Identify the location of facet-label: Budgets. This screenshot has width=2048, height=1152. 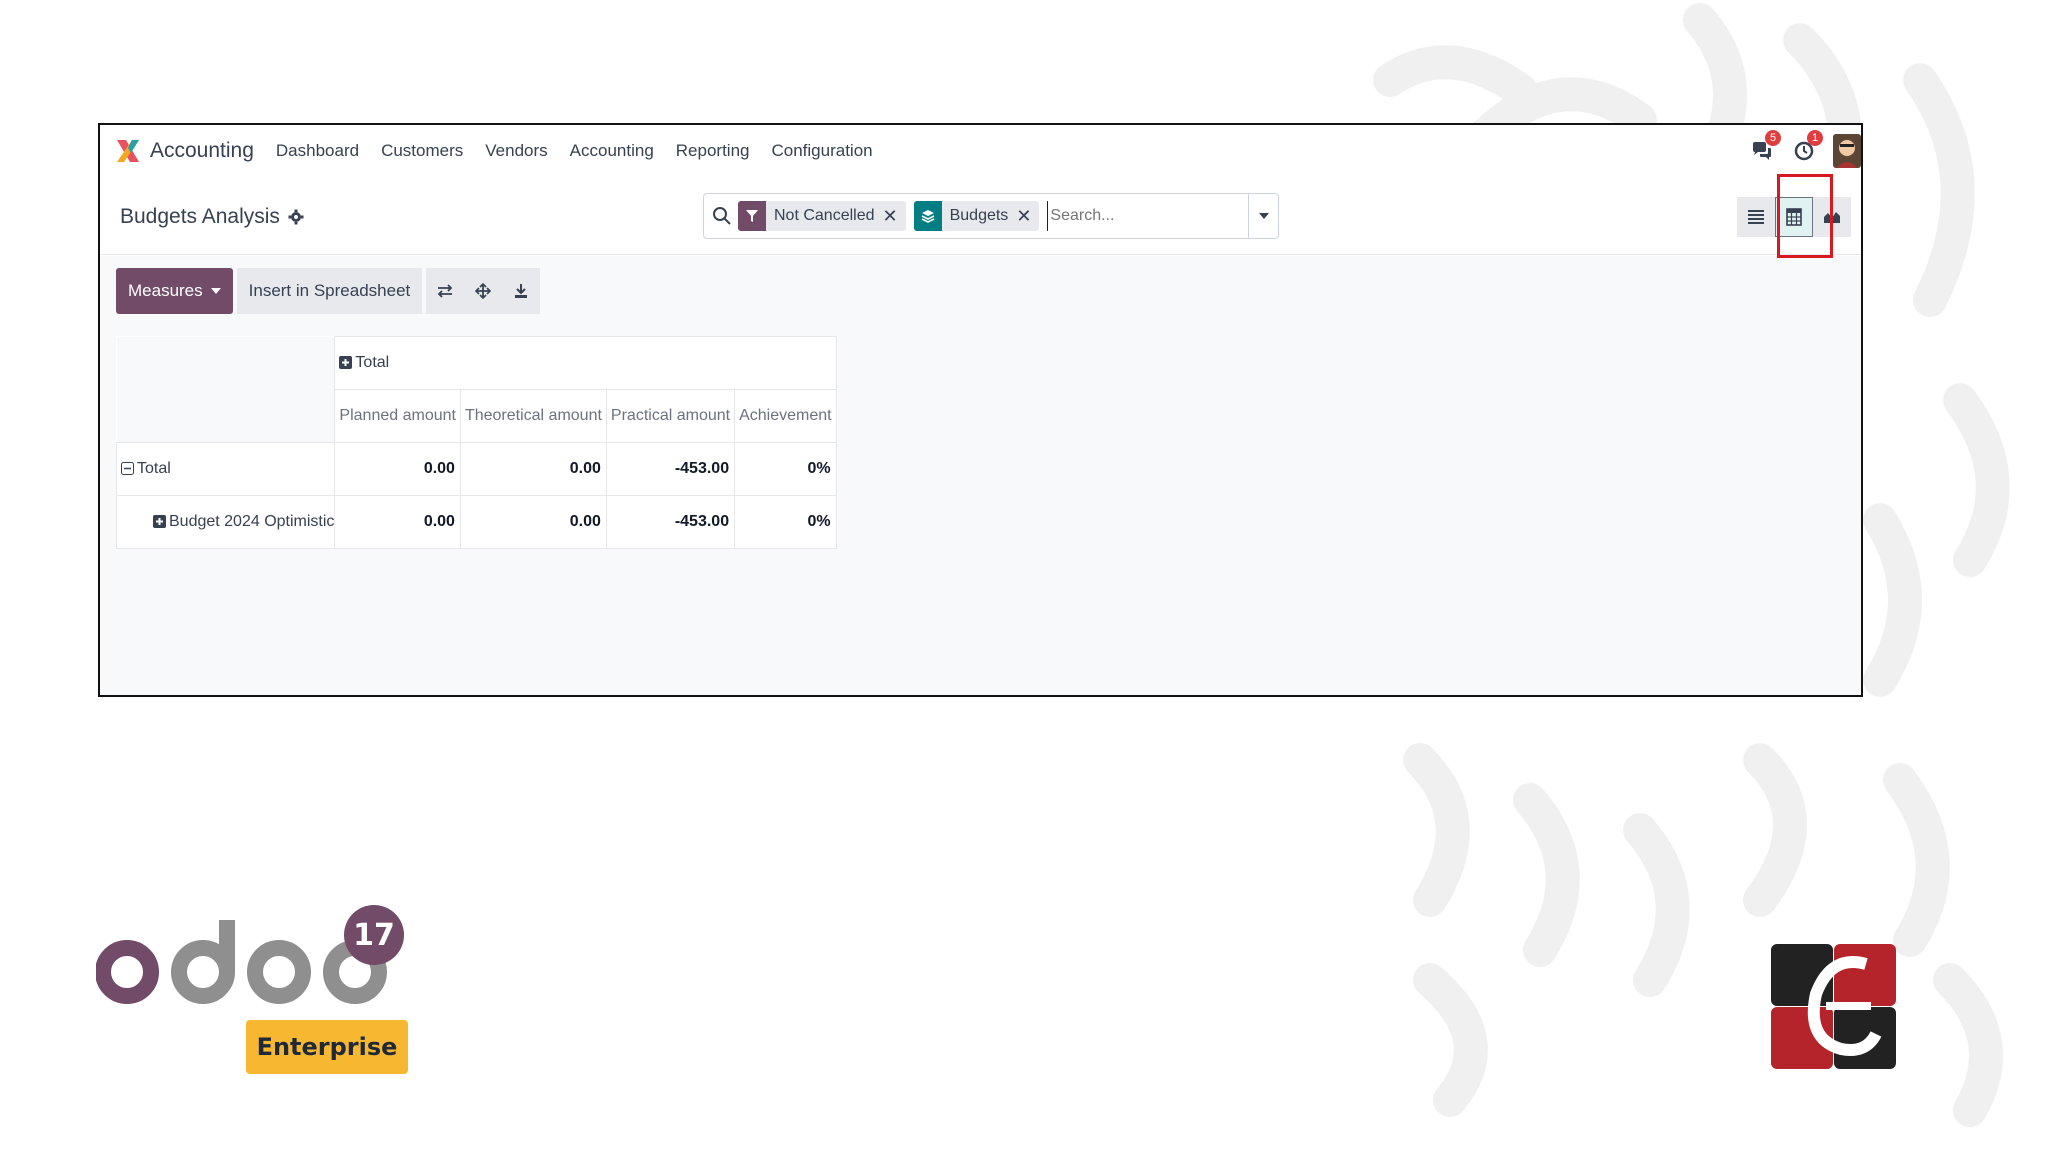
(979, 215).